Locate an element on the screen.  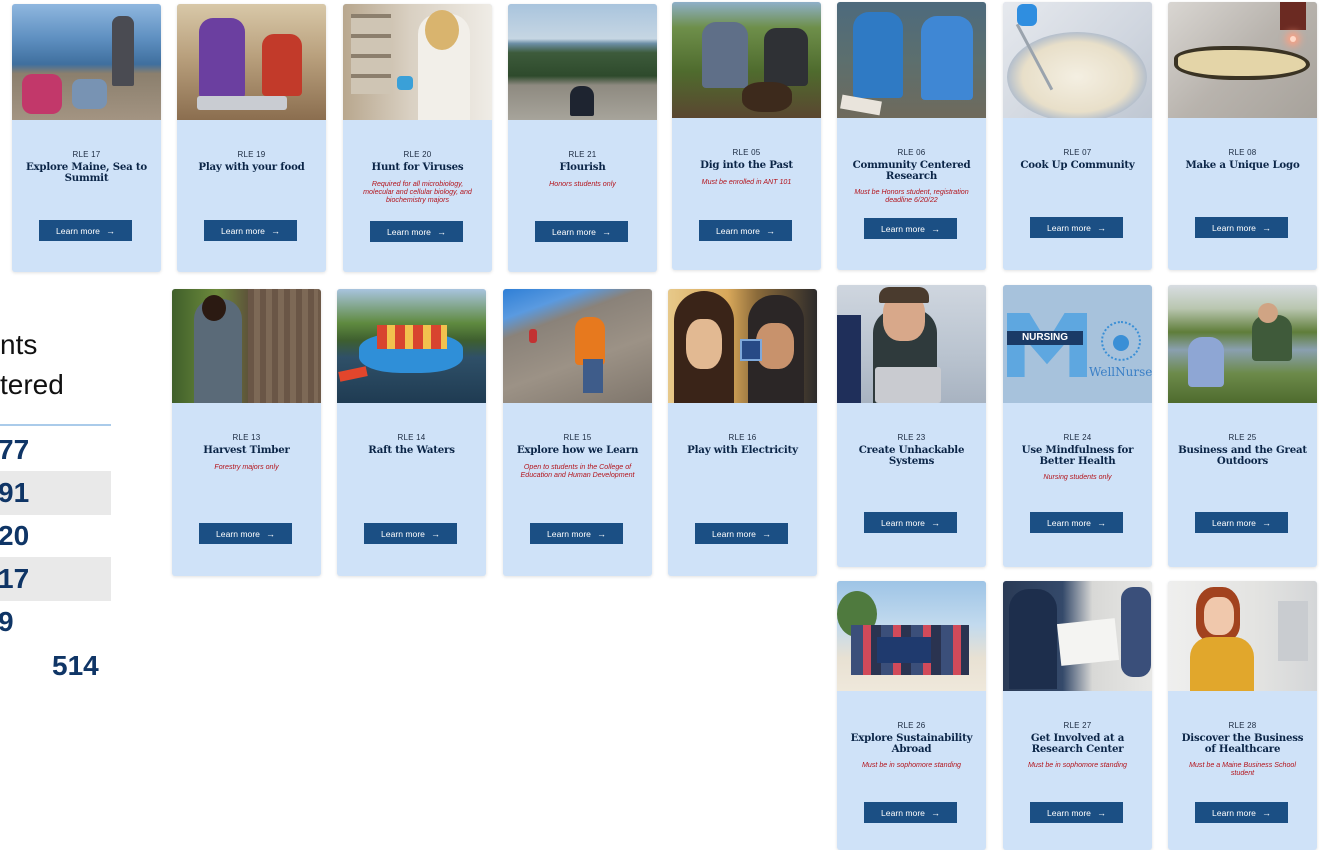
card-code: RLE 24 is located at coordinates (1077, 437).